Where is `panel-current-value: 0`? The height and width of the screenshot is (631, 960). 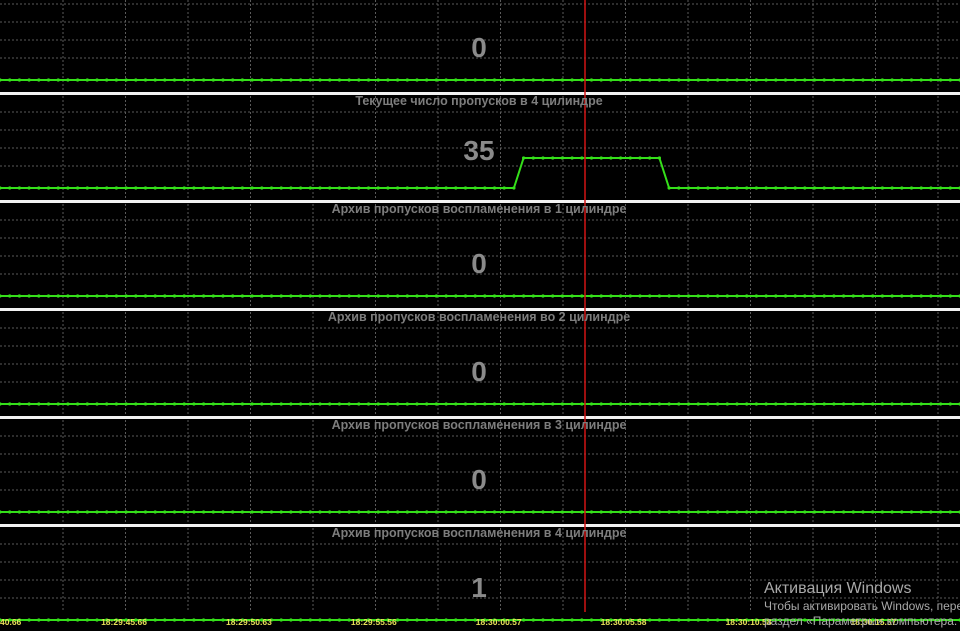
panel-current-value: 0 is located at coordinates (479, 47).